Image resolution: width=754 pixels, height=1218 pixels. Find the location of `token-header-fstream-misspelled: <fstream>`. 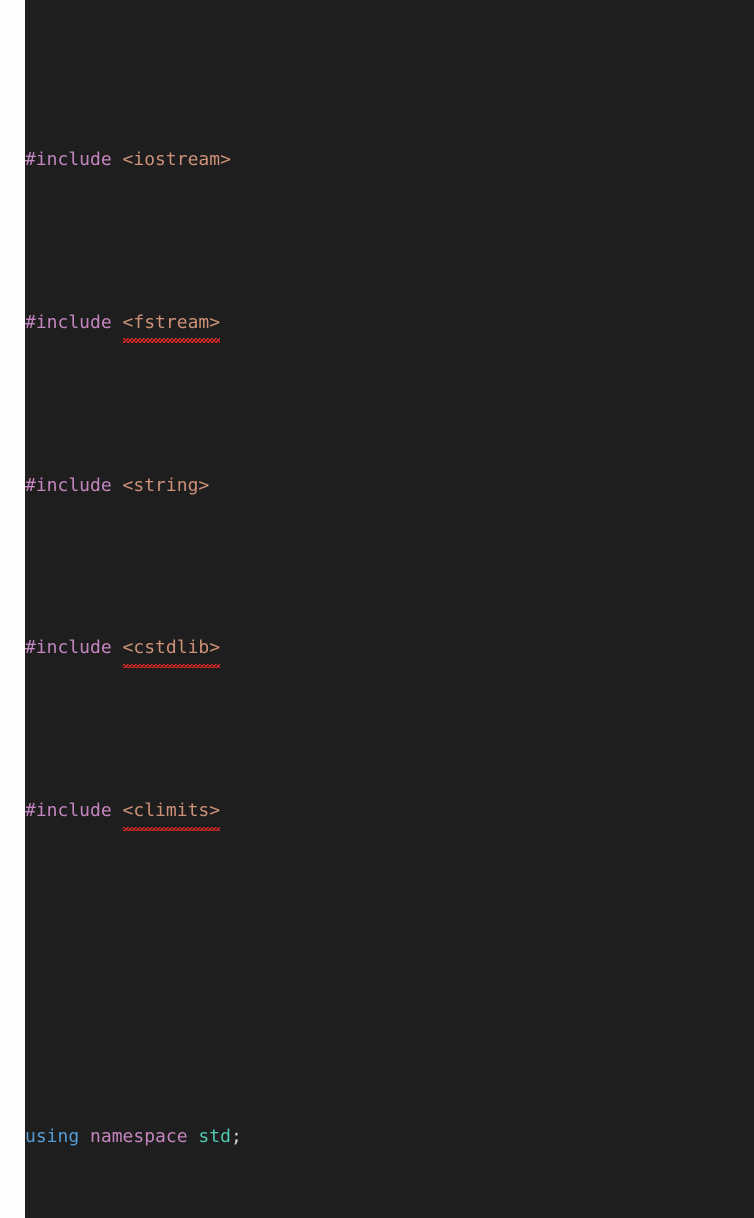

token-header-fstream-misspelled: <fstream> is located at coordinates (171, 325).